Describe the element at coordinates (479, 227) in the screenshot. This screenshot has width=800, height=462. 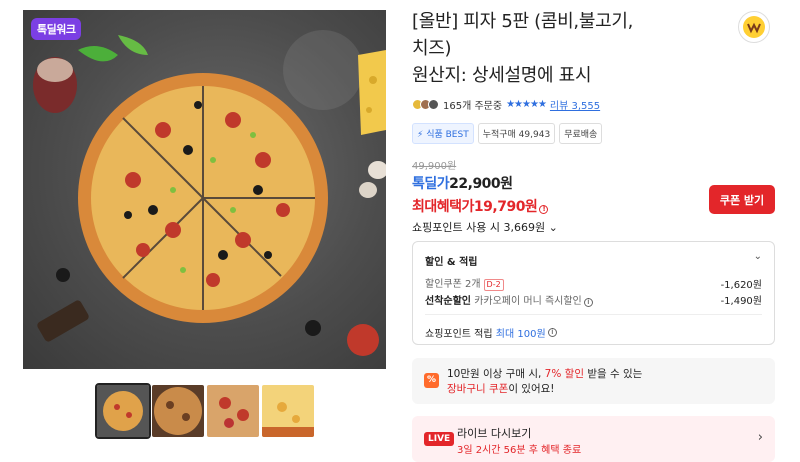
I see `points-usage-label: 쇼핑포인트 사용 시 3,669원` at that location.